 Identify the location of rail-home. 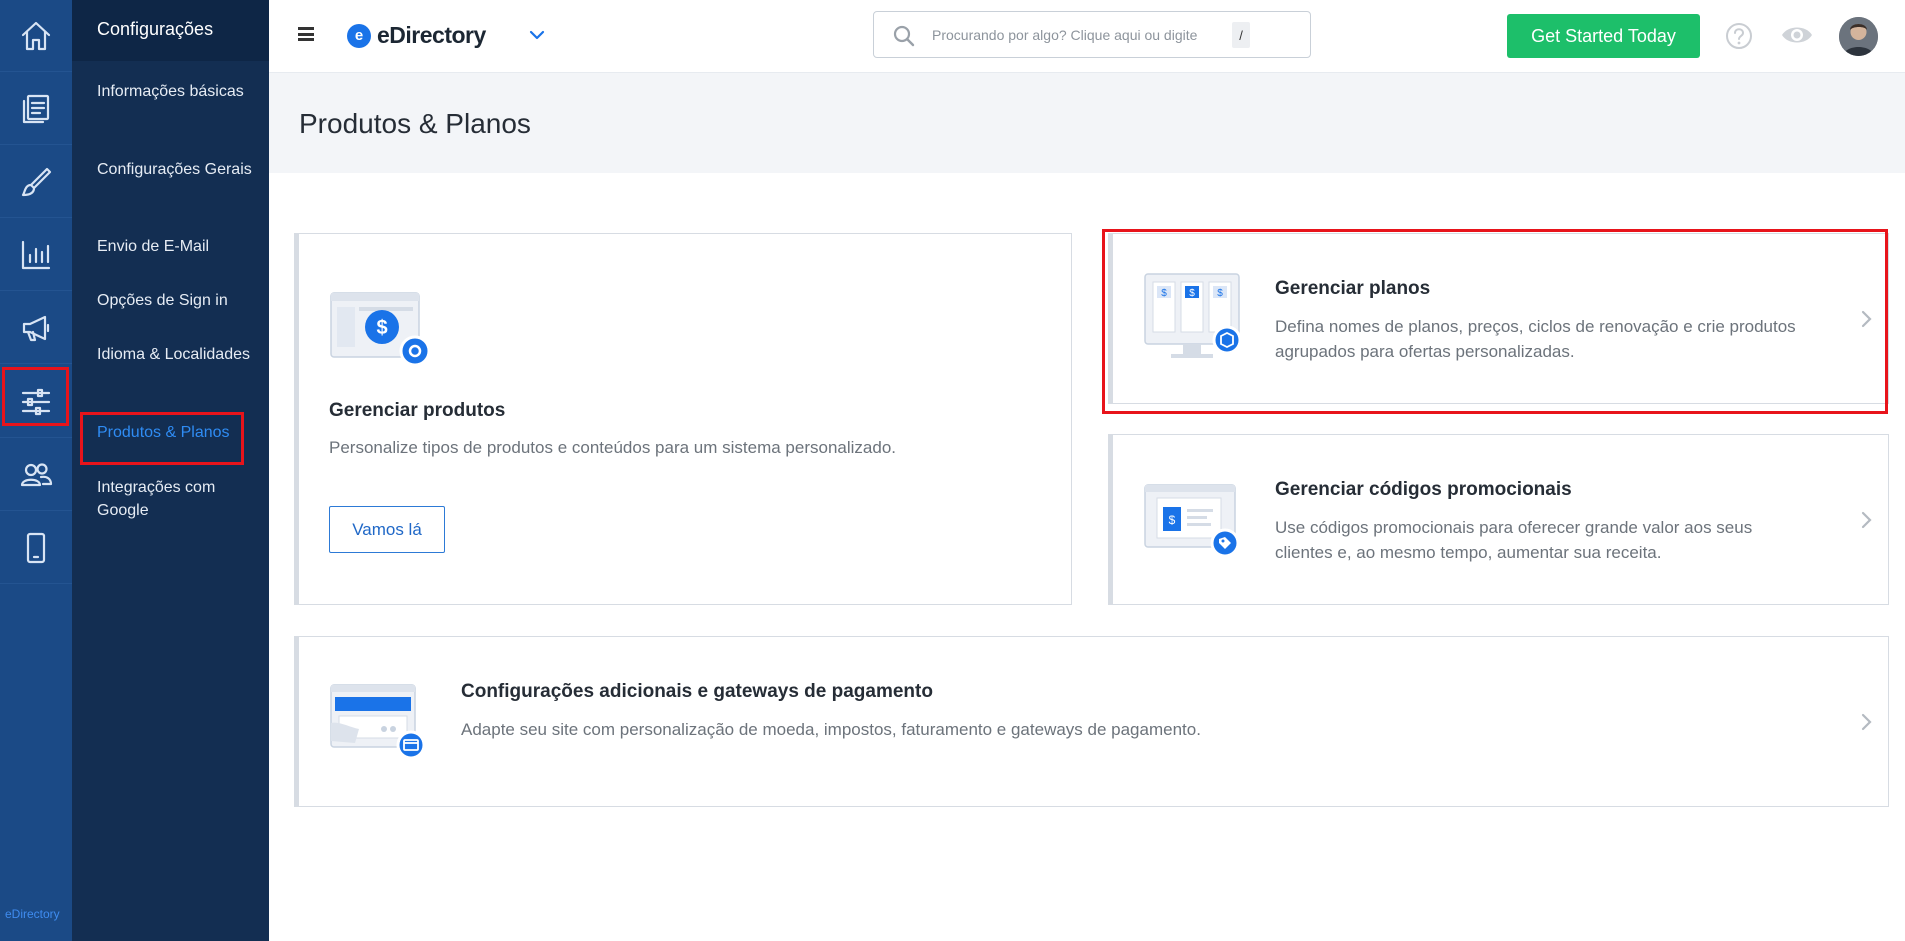
(36, 36).